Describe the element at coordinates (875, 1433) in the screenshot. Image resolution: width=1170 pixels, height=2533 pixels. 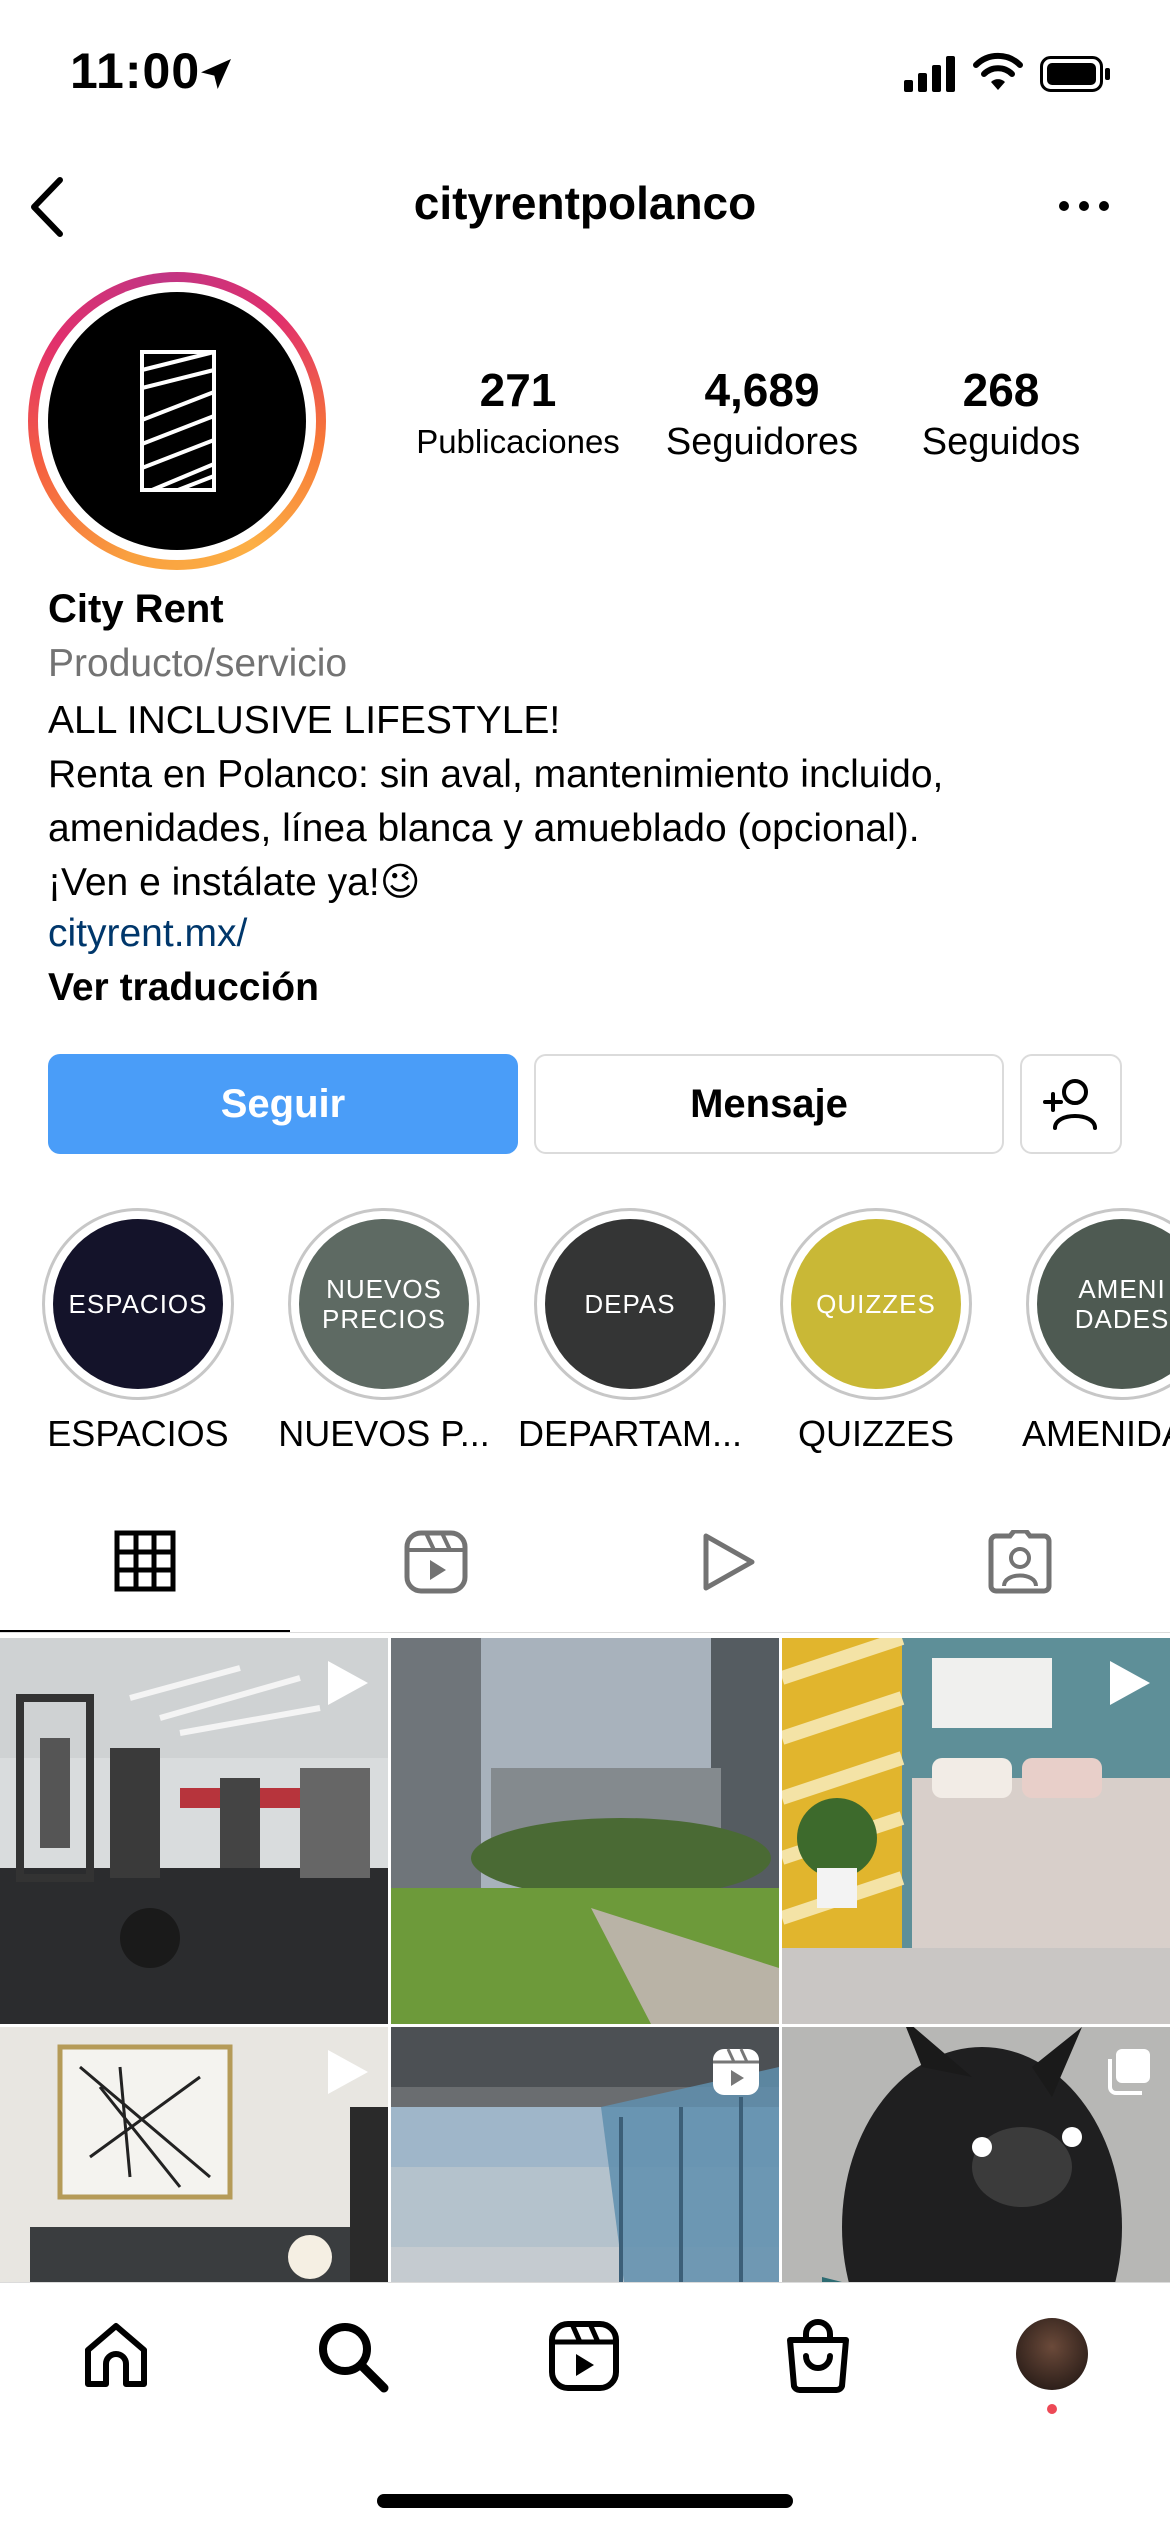
I see `highlight-label: QUIZZES` at that location.